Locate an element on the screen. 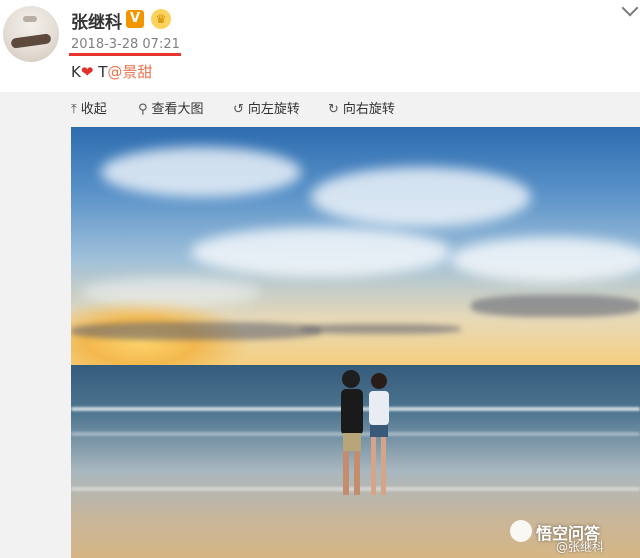 The height and width of the screenshot is (558, 640). rotate-right-button: ↻ 向右旋转 is located at coordinates (361, 107).